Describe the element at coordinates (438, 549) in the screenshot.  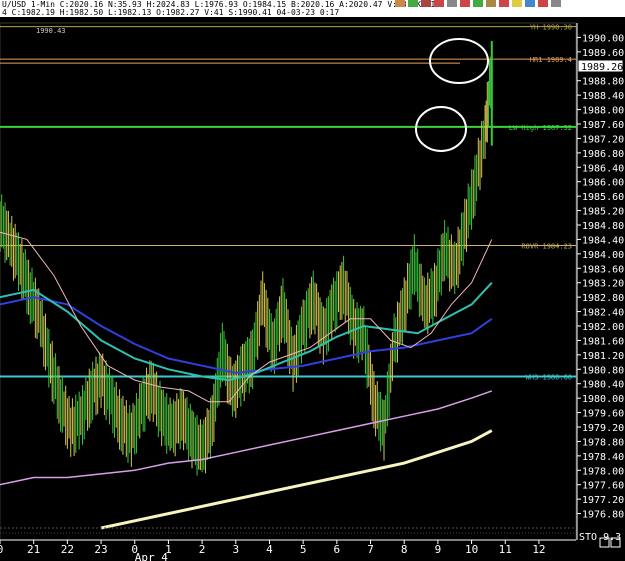
I see `x-tick-label: 9` at that location.